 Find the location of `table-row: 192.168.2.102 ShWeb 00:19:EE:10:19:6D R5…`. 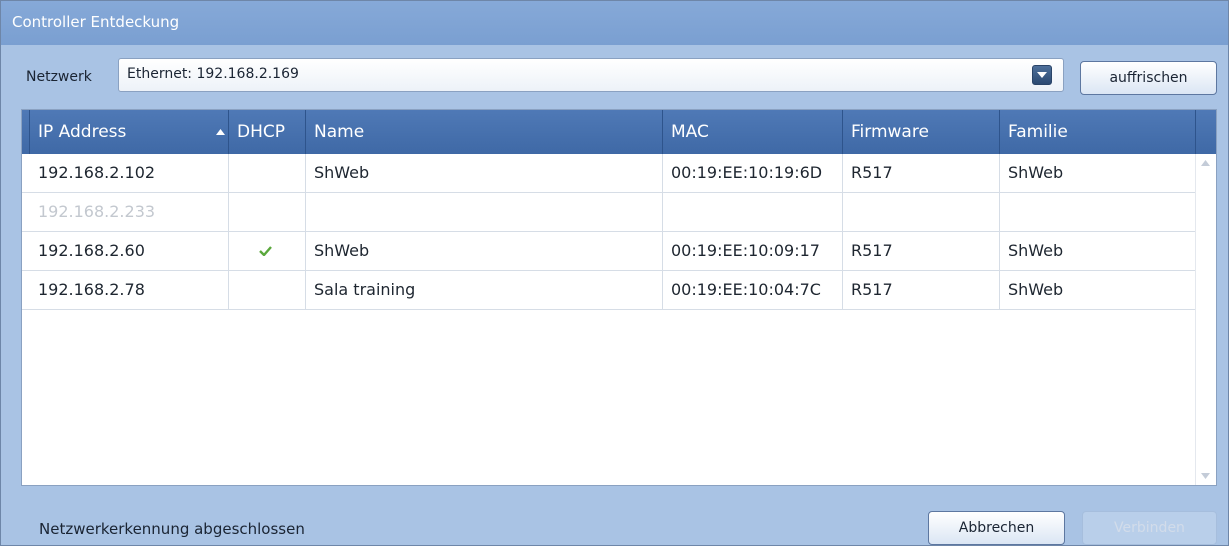

table-row: 192.168.2.102 ShWeb 00:19:EE:10:19:6D R5… is located at coordinates (609, 173).